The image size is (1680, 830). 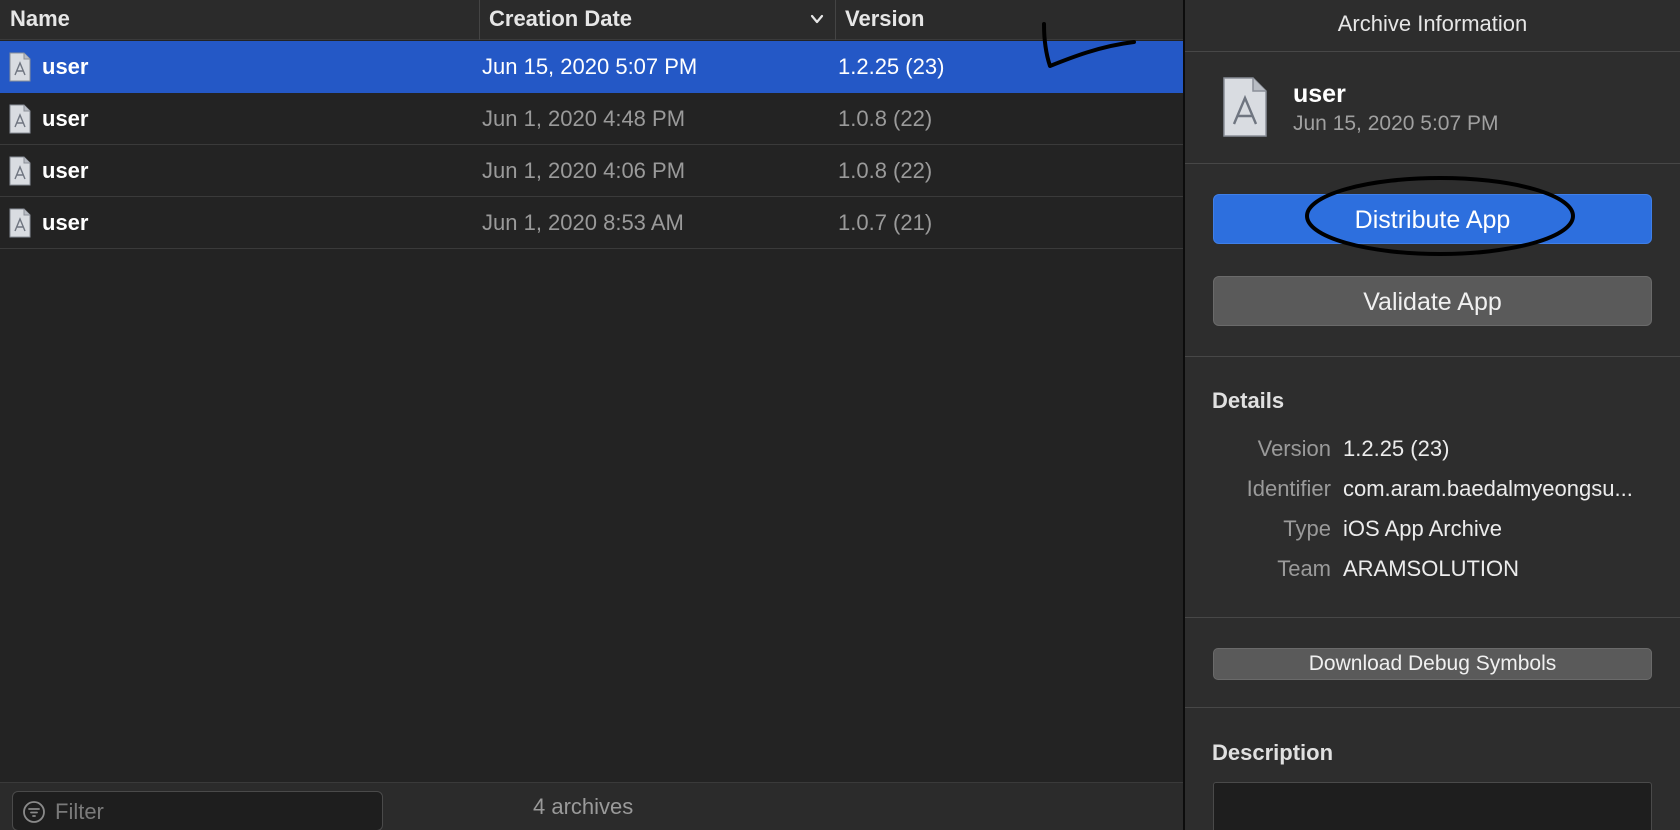 What do you see at coordinates (584, 170) in the screenshot?
I see `row-date: Jun 1, 2020 4:06 PM` at bounding box center [584, 170].